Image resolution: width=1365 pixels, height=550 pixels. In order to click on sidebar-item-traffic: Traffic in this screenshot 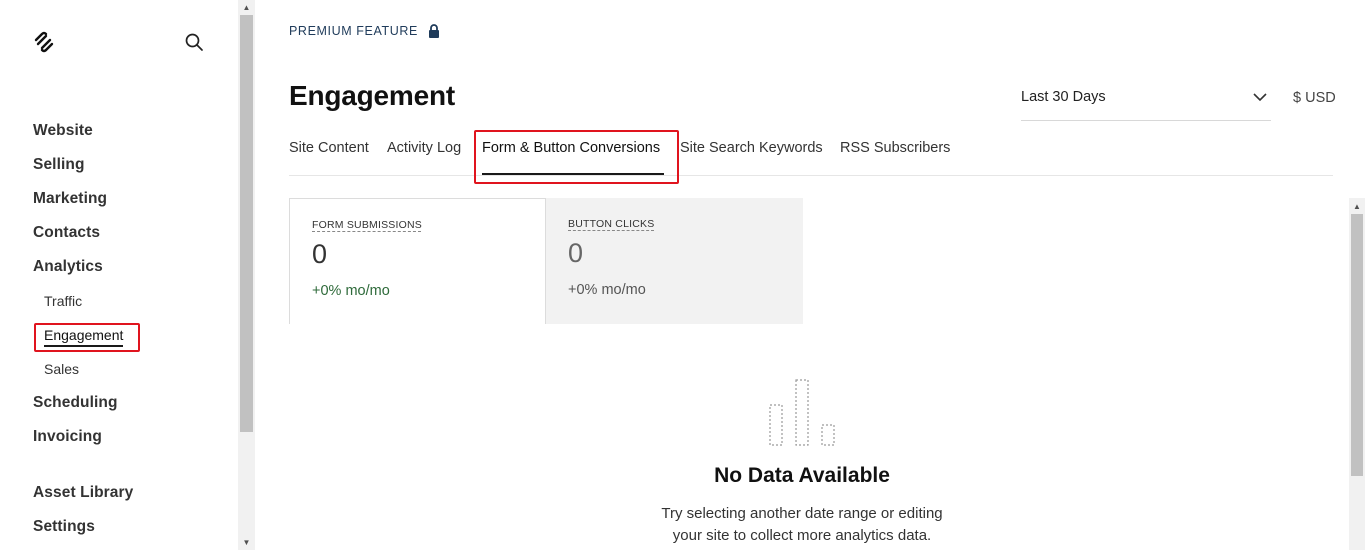, I will do `click(63, 301)`.